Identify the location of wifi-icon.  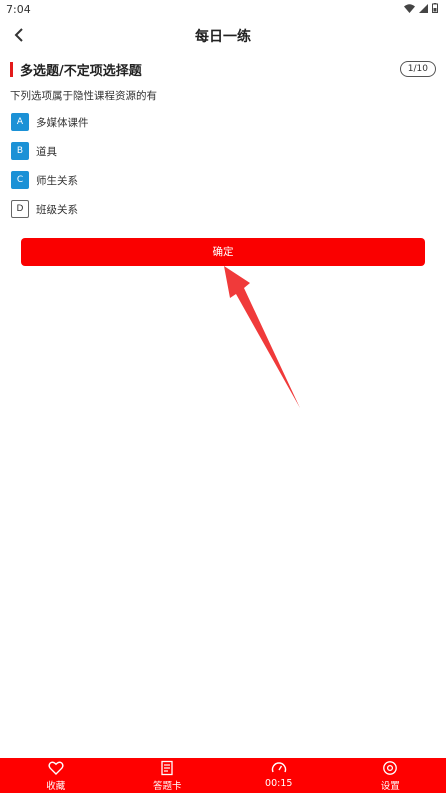
(409, 8).